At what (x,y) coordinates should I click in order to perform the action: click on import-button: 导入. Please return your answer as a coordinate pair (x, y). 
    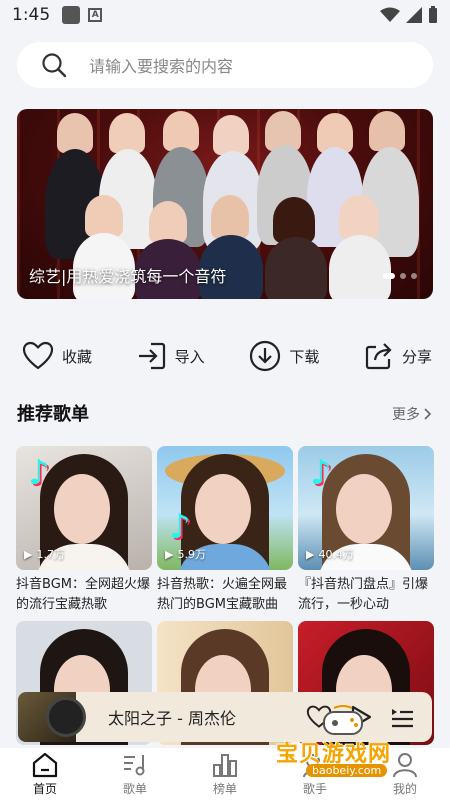
    Looking at the image, I should click on (171, 356).